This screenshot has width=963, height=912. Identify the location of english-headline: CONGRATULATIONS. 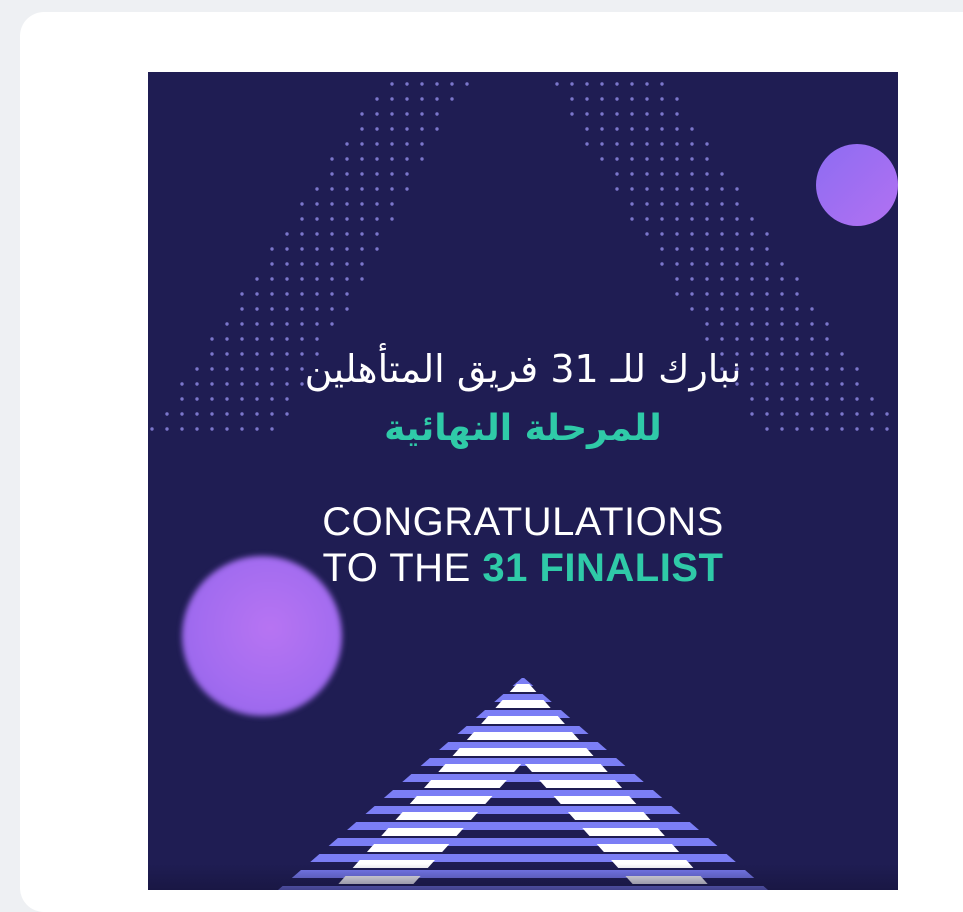
(523, 522).